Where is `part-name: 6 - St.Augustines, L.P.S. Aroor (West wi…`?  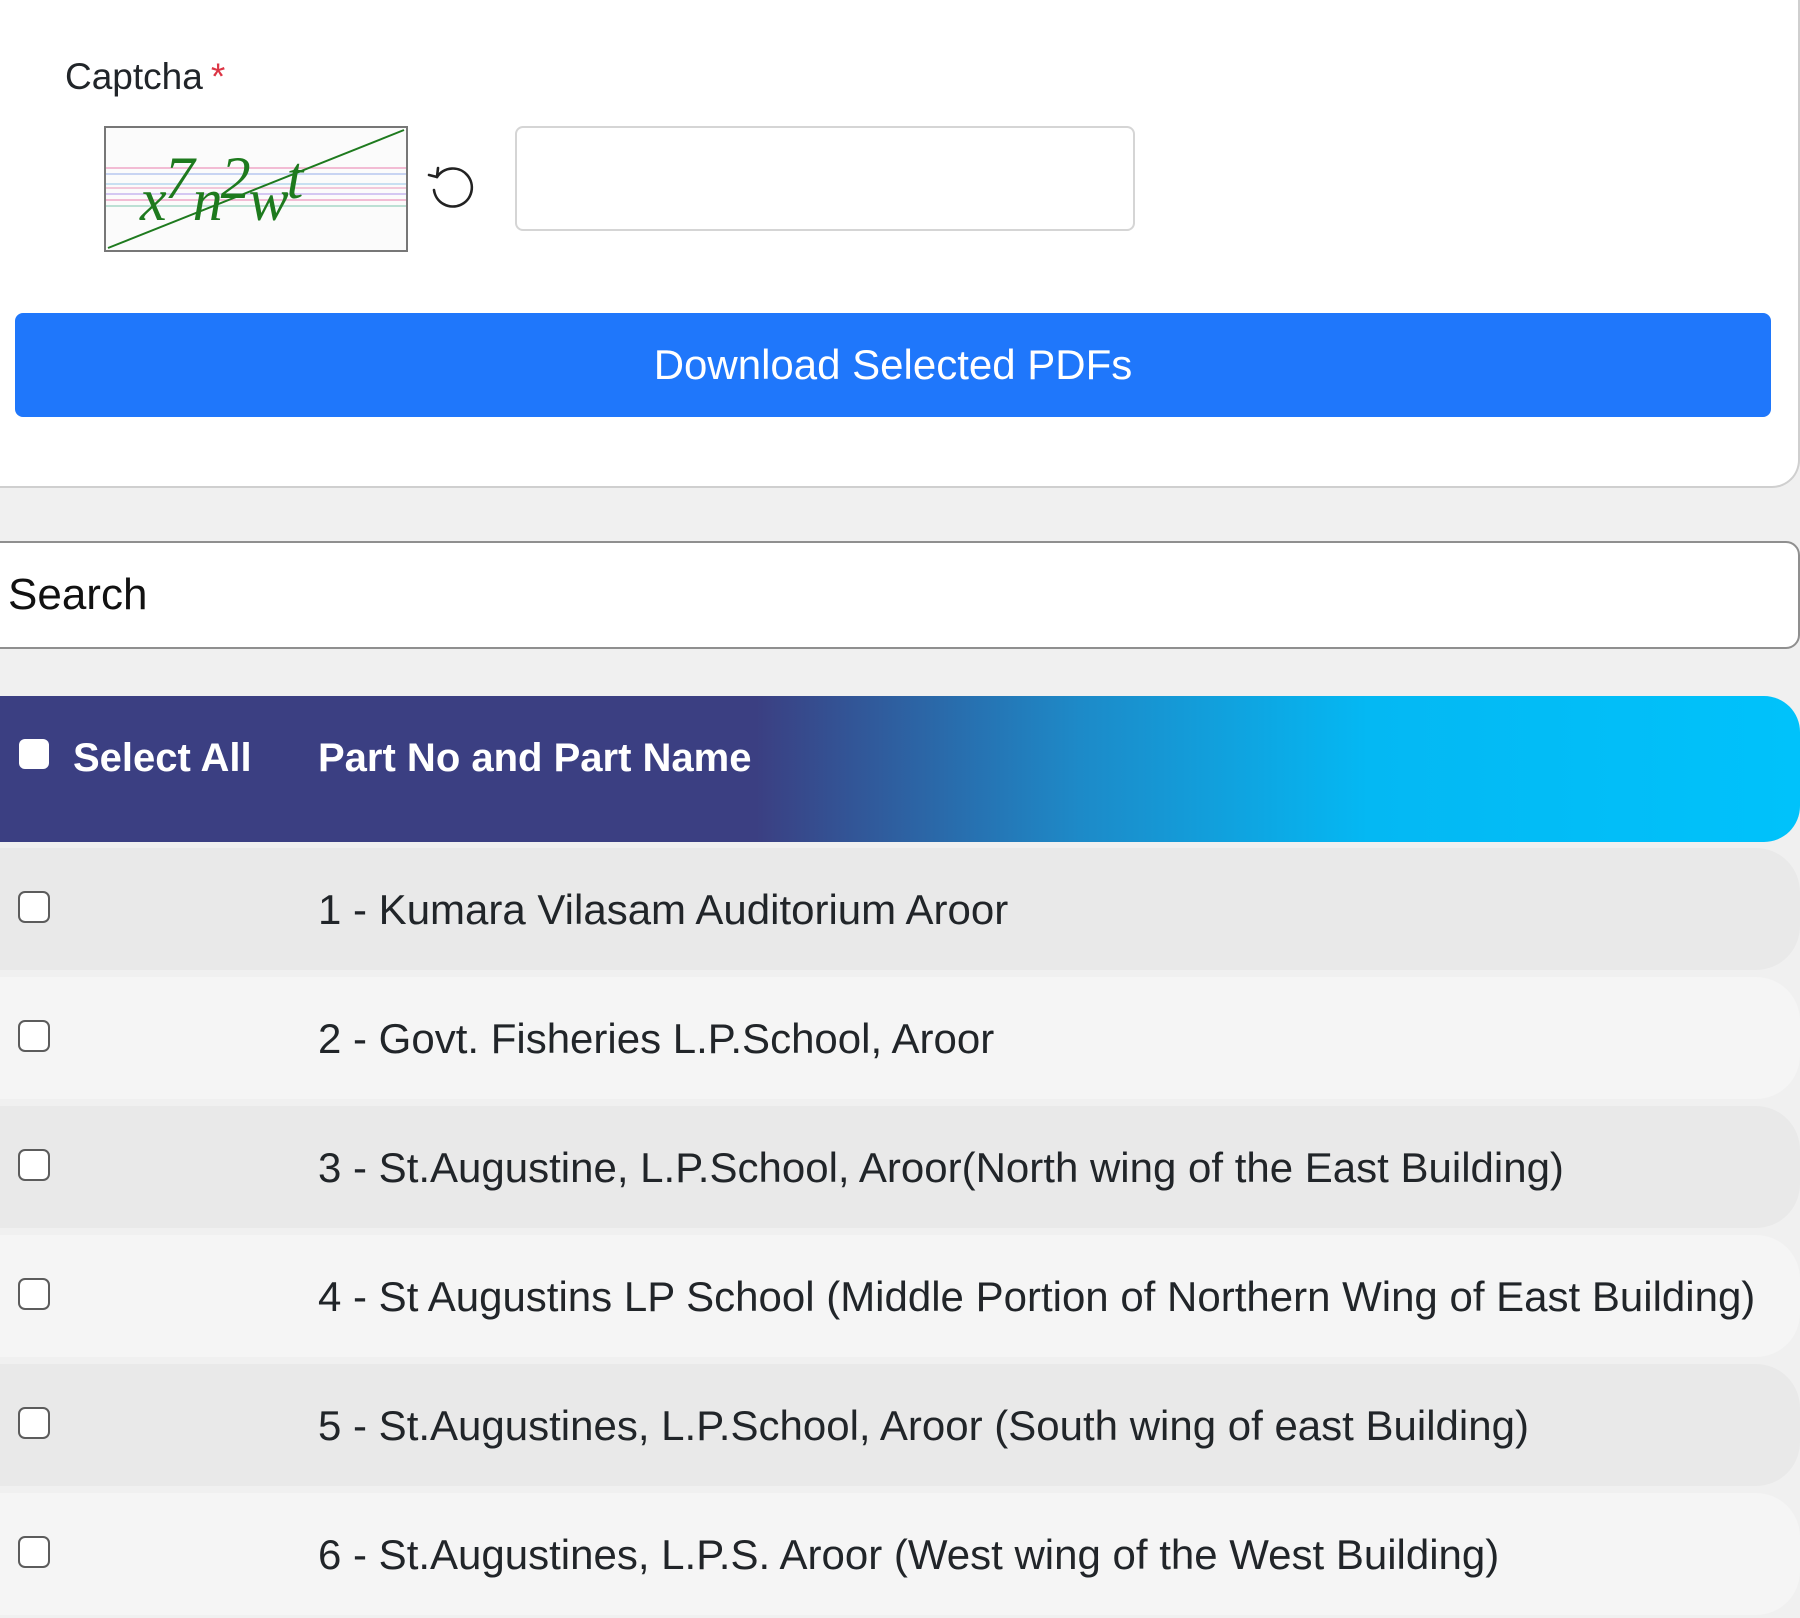 part-name: 6 - St.Augustines, L.P.S. Aroor (West wi… is located at coordinates (909, 1554).